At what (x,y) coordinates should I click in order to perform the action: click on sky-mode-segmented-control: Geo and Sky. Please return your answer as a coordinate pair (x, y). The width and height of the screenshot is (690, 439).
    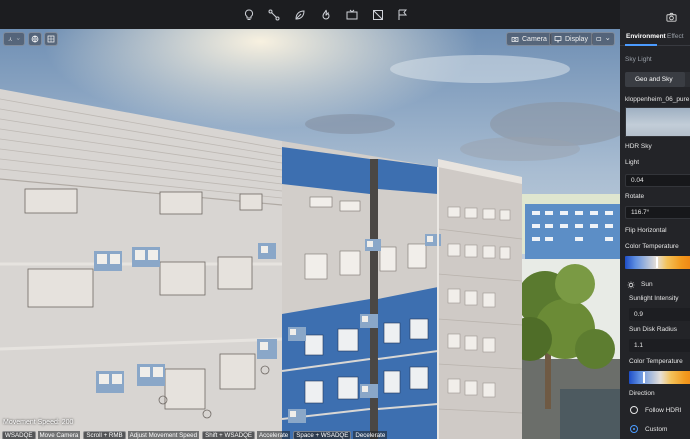
    Looking at the image, I should click on (657, 79).